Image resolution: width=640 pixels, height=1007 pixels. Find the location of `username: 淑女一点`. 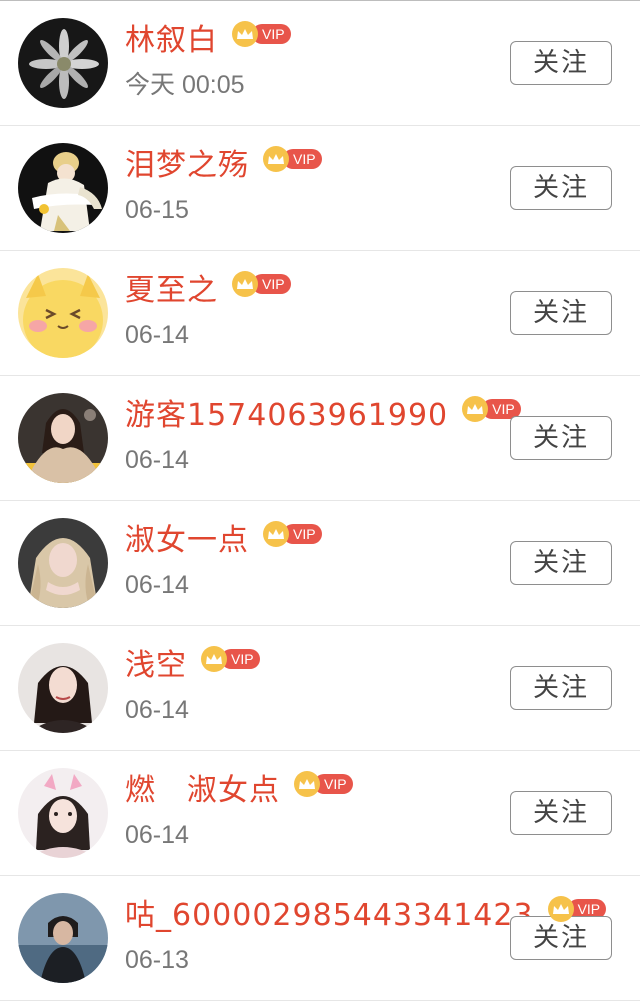

username: 淑女一点 is located at coordinates (187, 541).